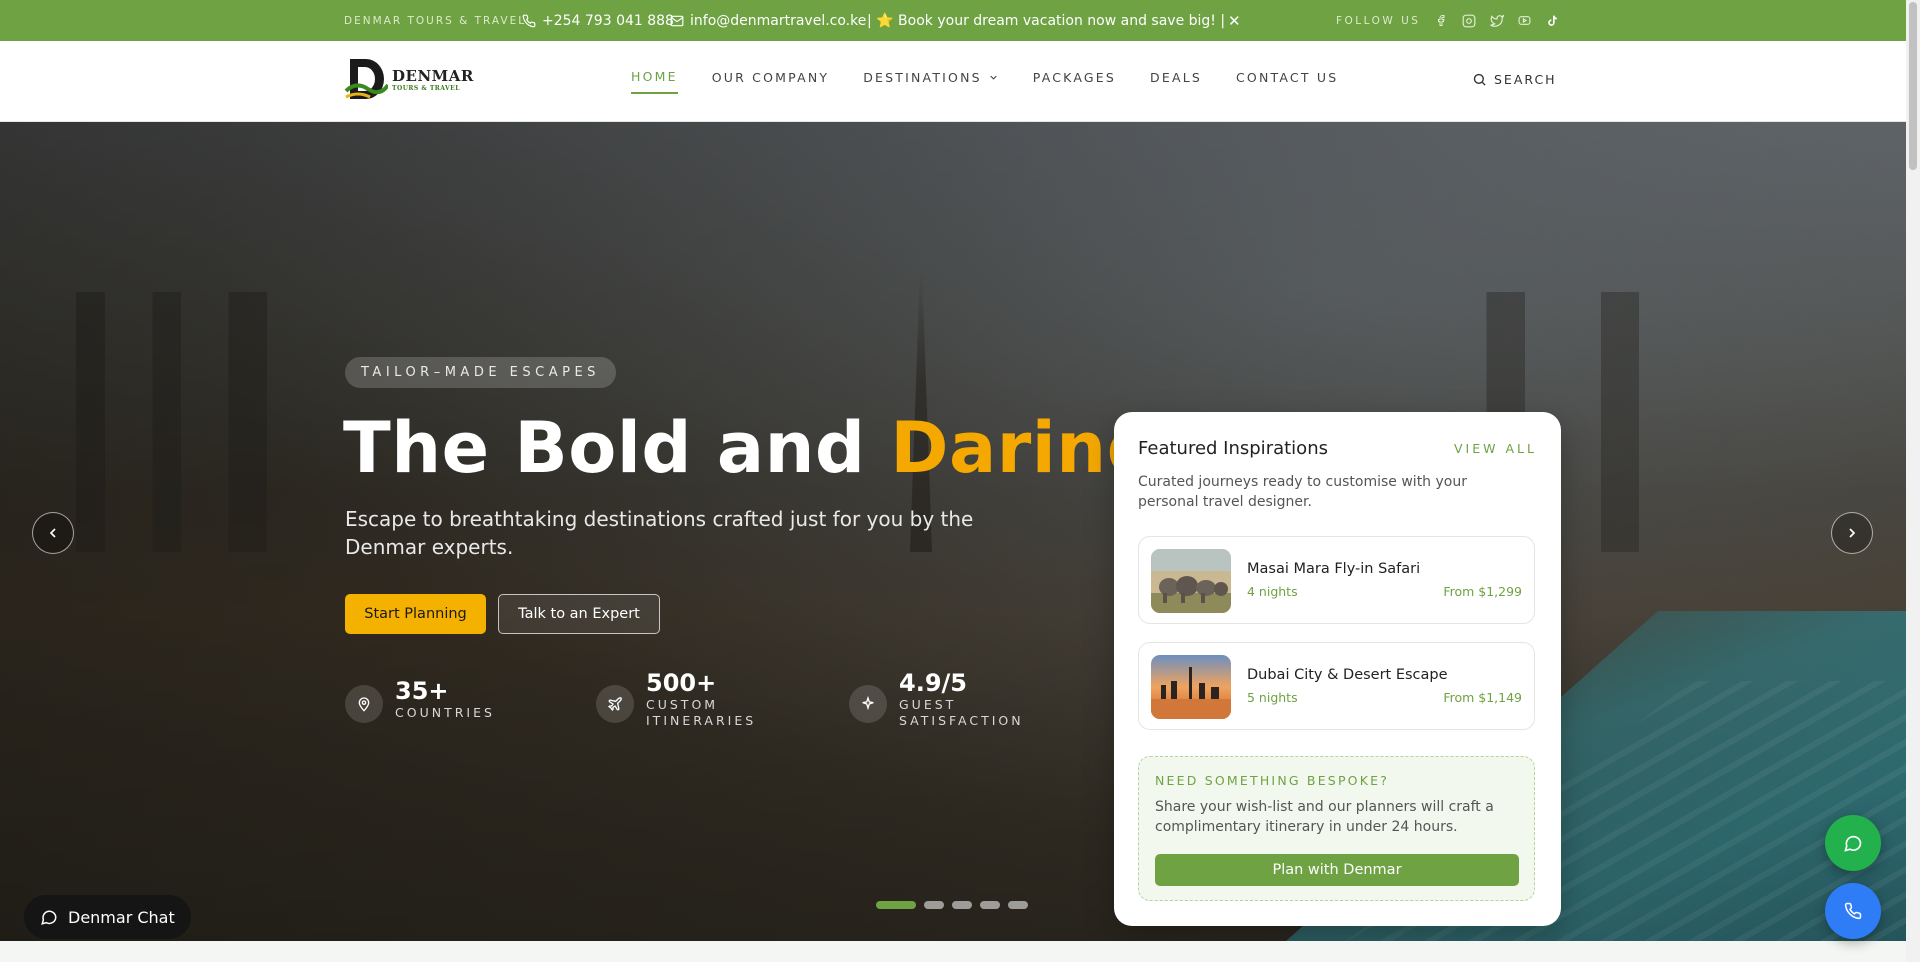 This screenshot has height=962, width=1920. Describe the element at coordinates (1468, 20) in the screenshot. I see `instagram-icon` at that location.